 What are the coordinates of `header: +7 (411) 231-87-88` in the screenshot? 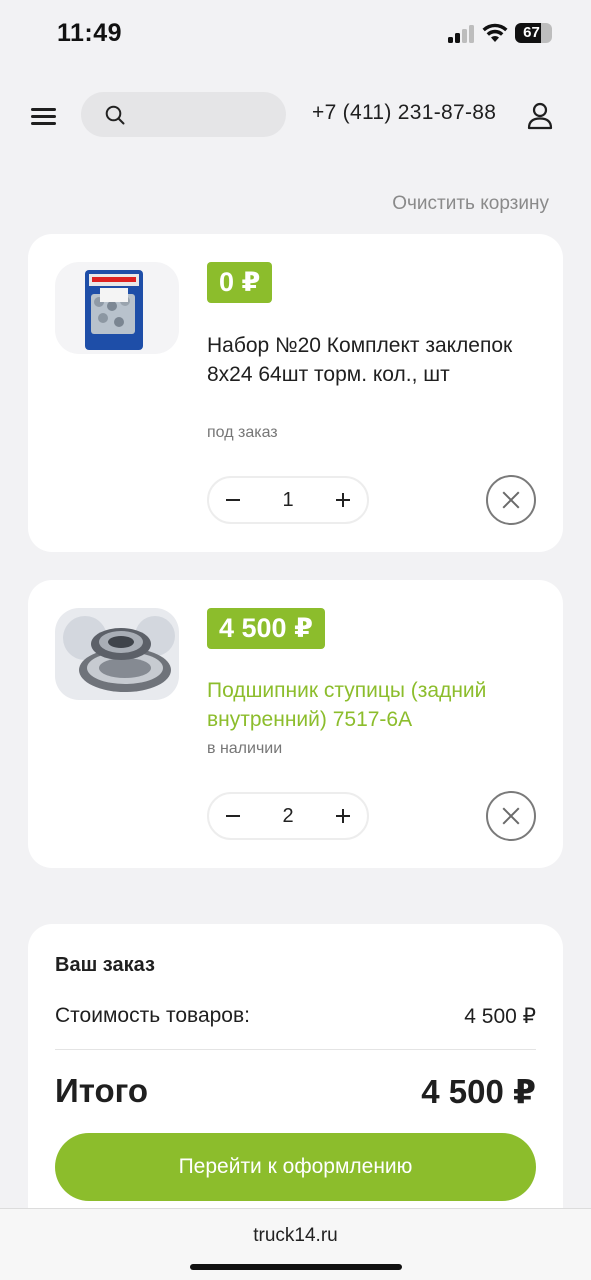 It's located at (295, 115).